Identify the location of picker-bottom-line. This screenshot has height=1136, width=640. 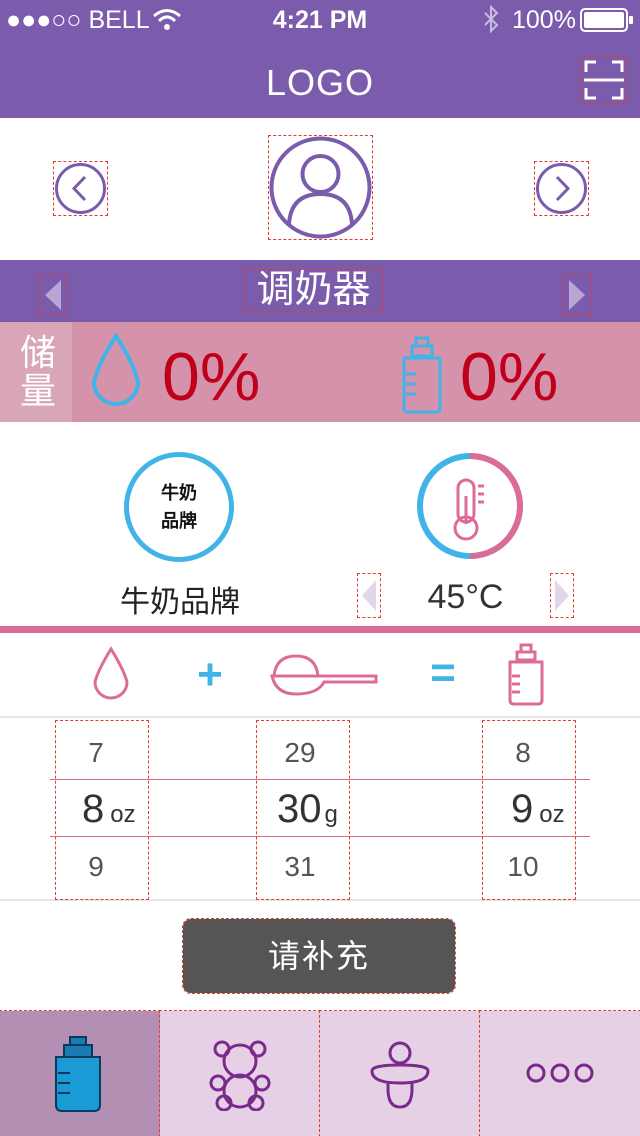
(320, 900).